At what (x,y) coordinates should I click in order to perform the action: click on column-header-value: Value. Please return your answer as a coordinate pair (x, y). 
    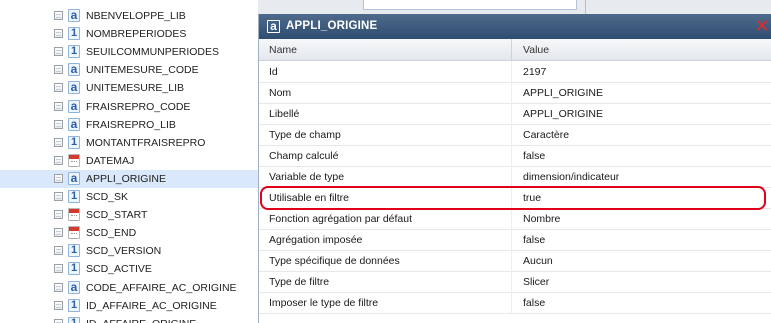
    Looking at the image, I should click on (641, 50).